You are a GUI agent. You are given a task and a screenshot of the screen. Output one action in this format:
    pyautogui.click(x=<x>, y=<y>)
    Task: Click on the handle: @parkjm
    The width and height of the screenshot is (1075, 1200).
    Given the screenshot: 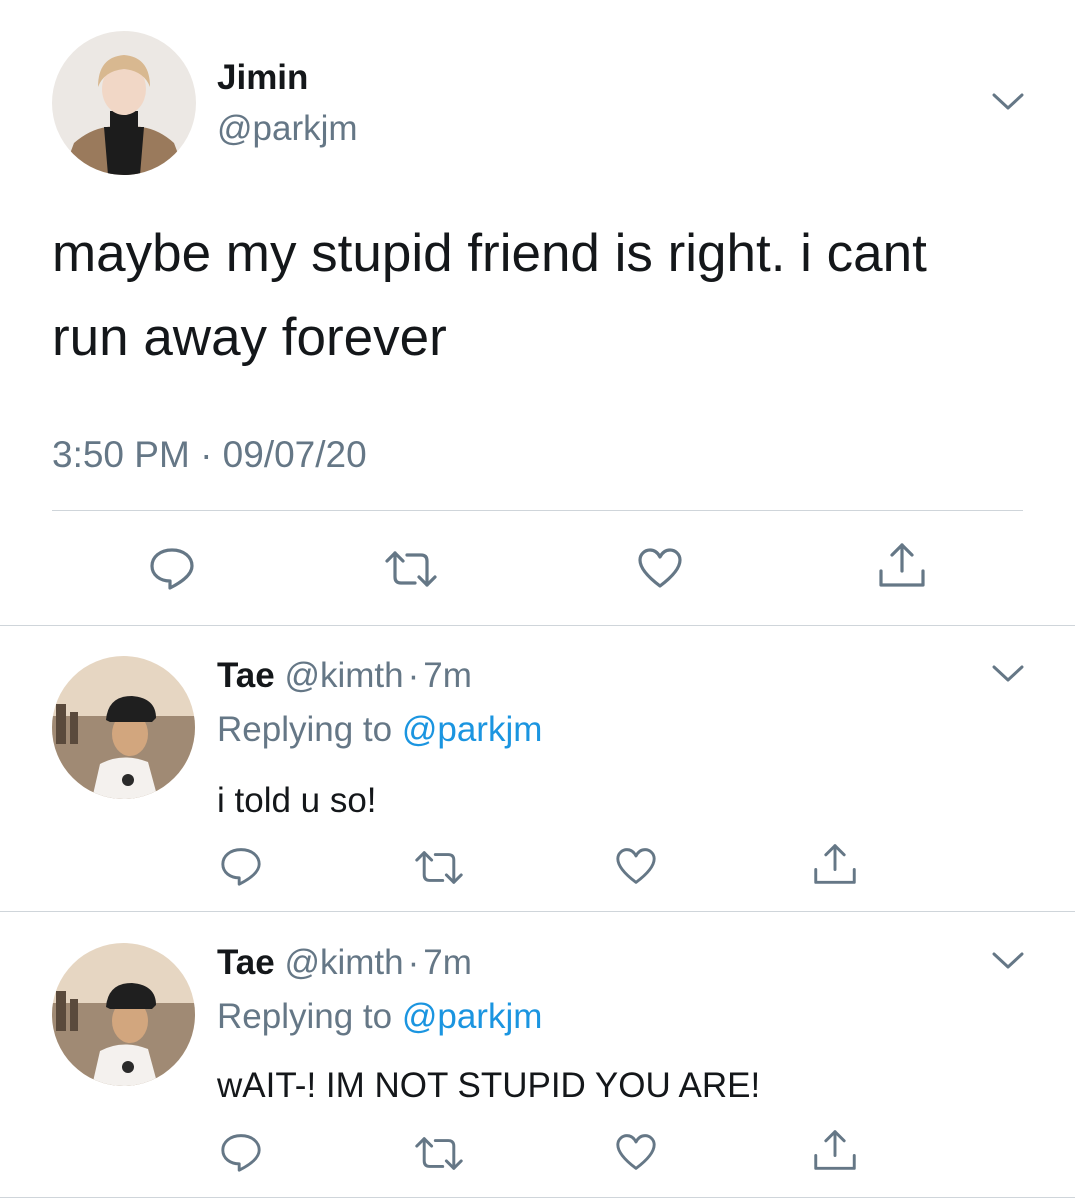 What is the action you would take?
    pyautogui.click(x=287, y=129)
    